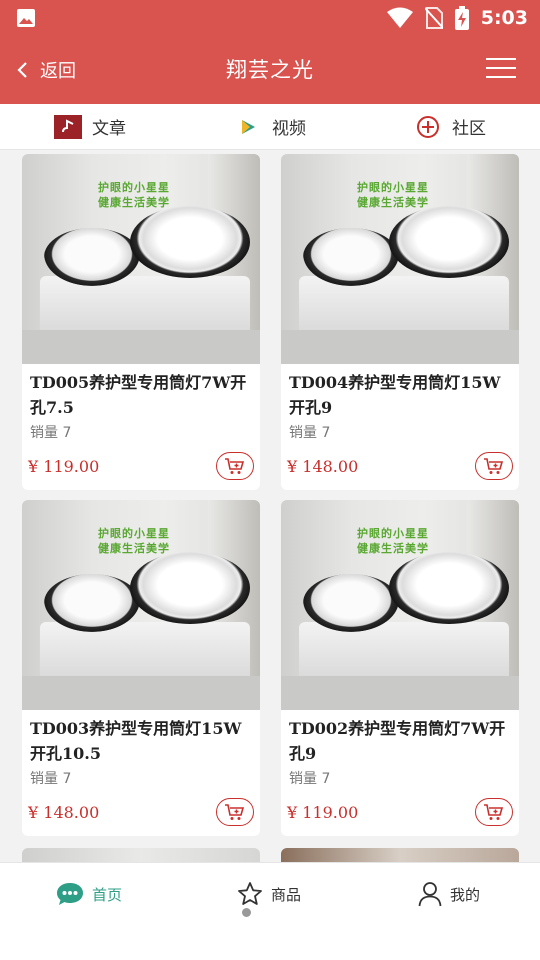 The width and height of the screenshot is (540, 960). I want to click on app-bar: 返回 翔芸之光, so click(270, 70).